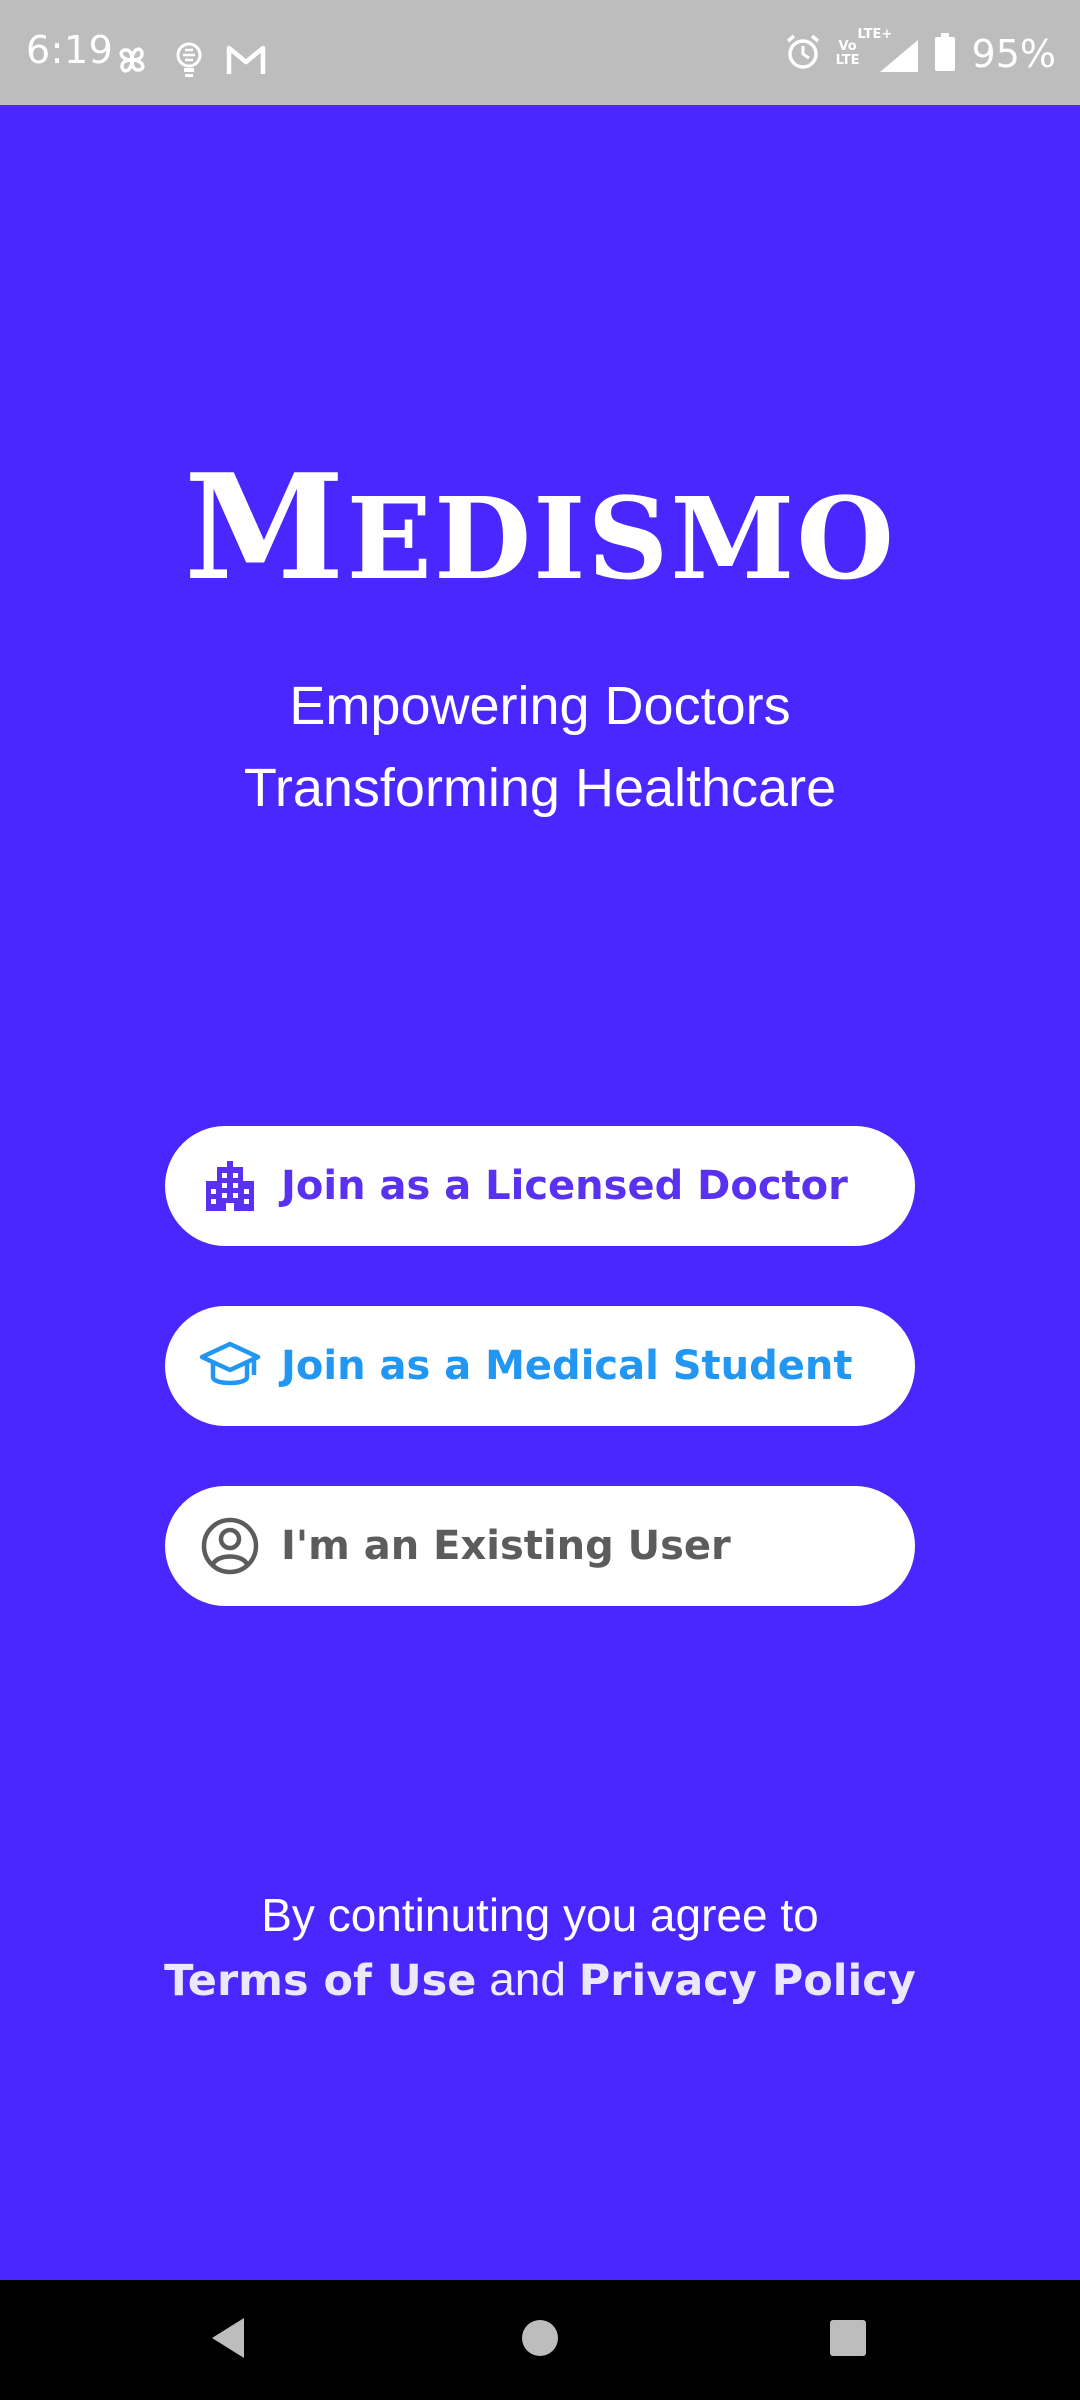  I want to click on status-time: 6:19, so click(70, 50).